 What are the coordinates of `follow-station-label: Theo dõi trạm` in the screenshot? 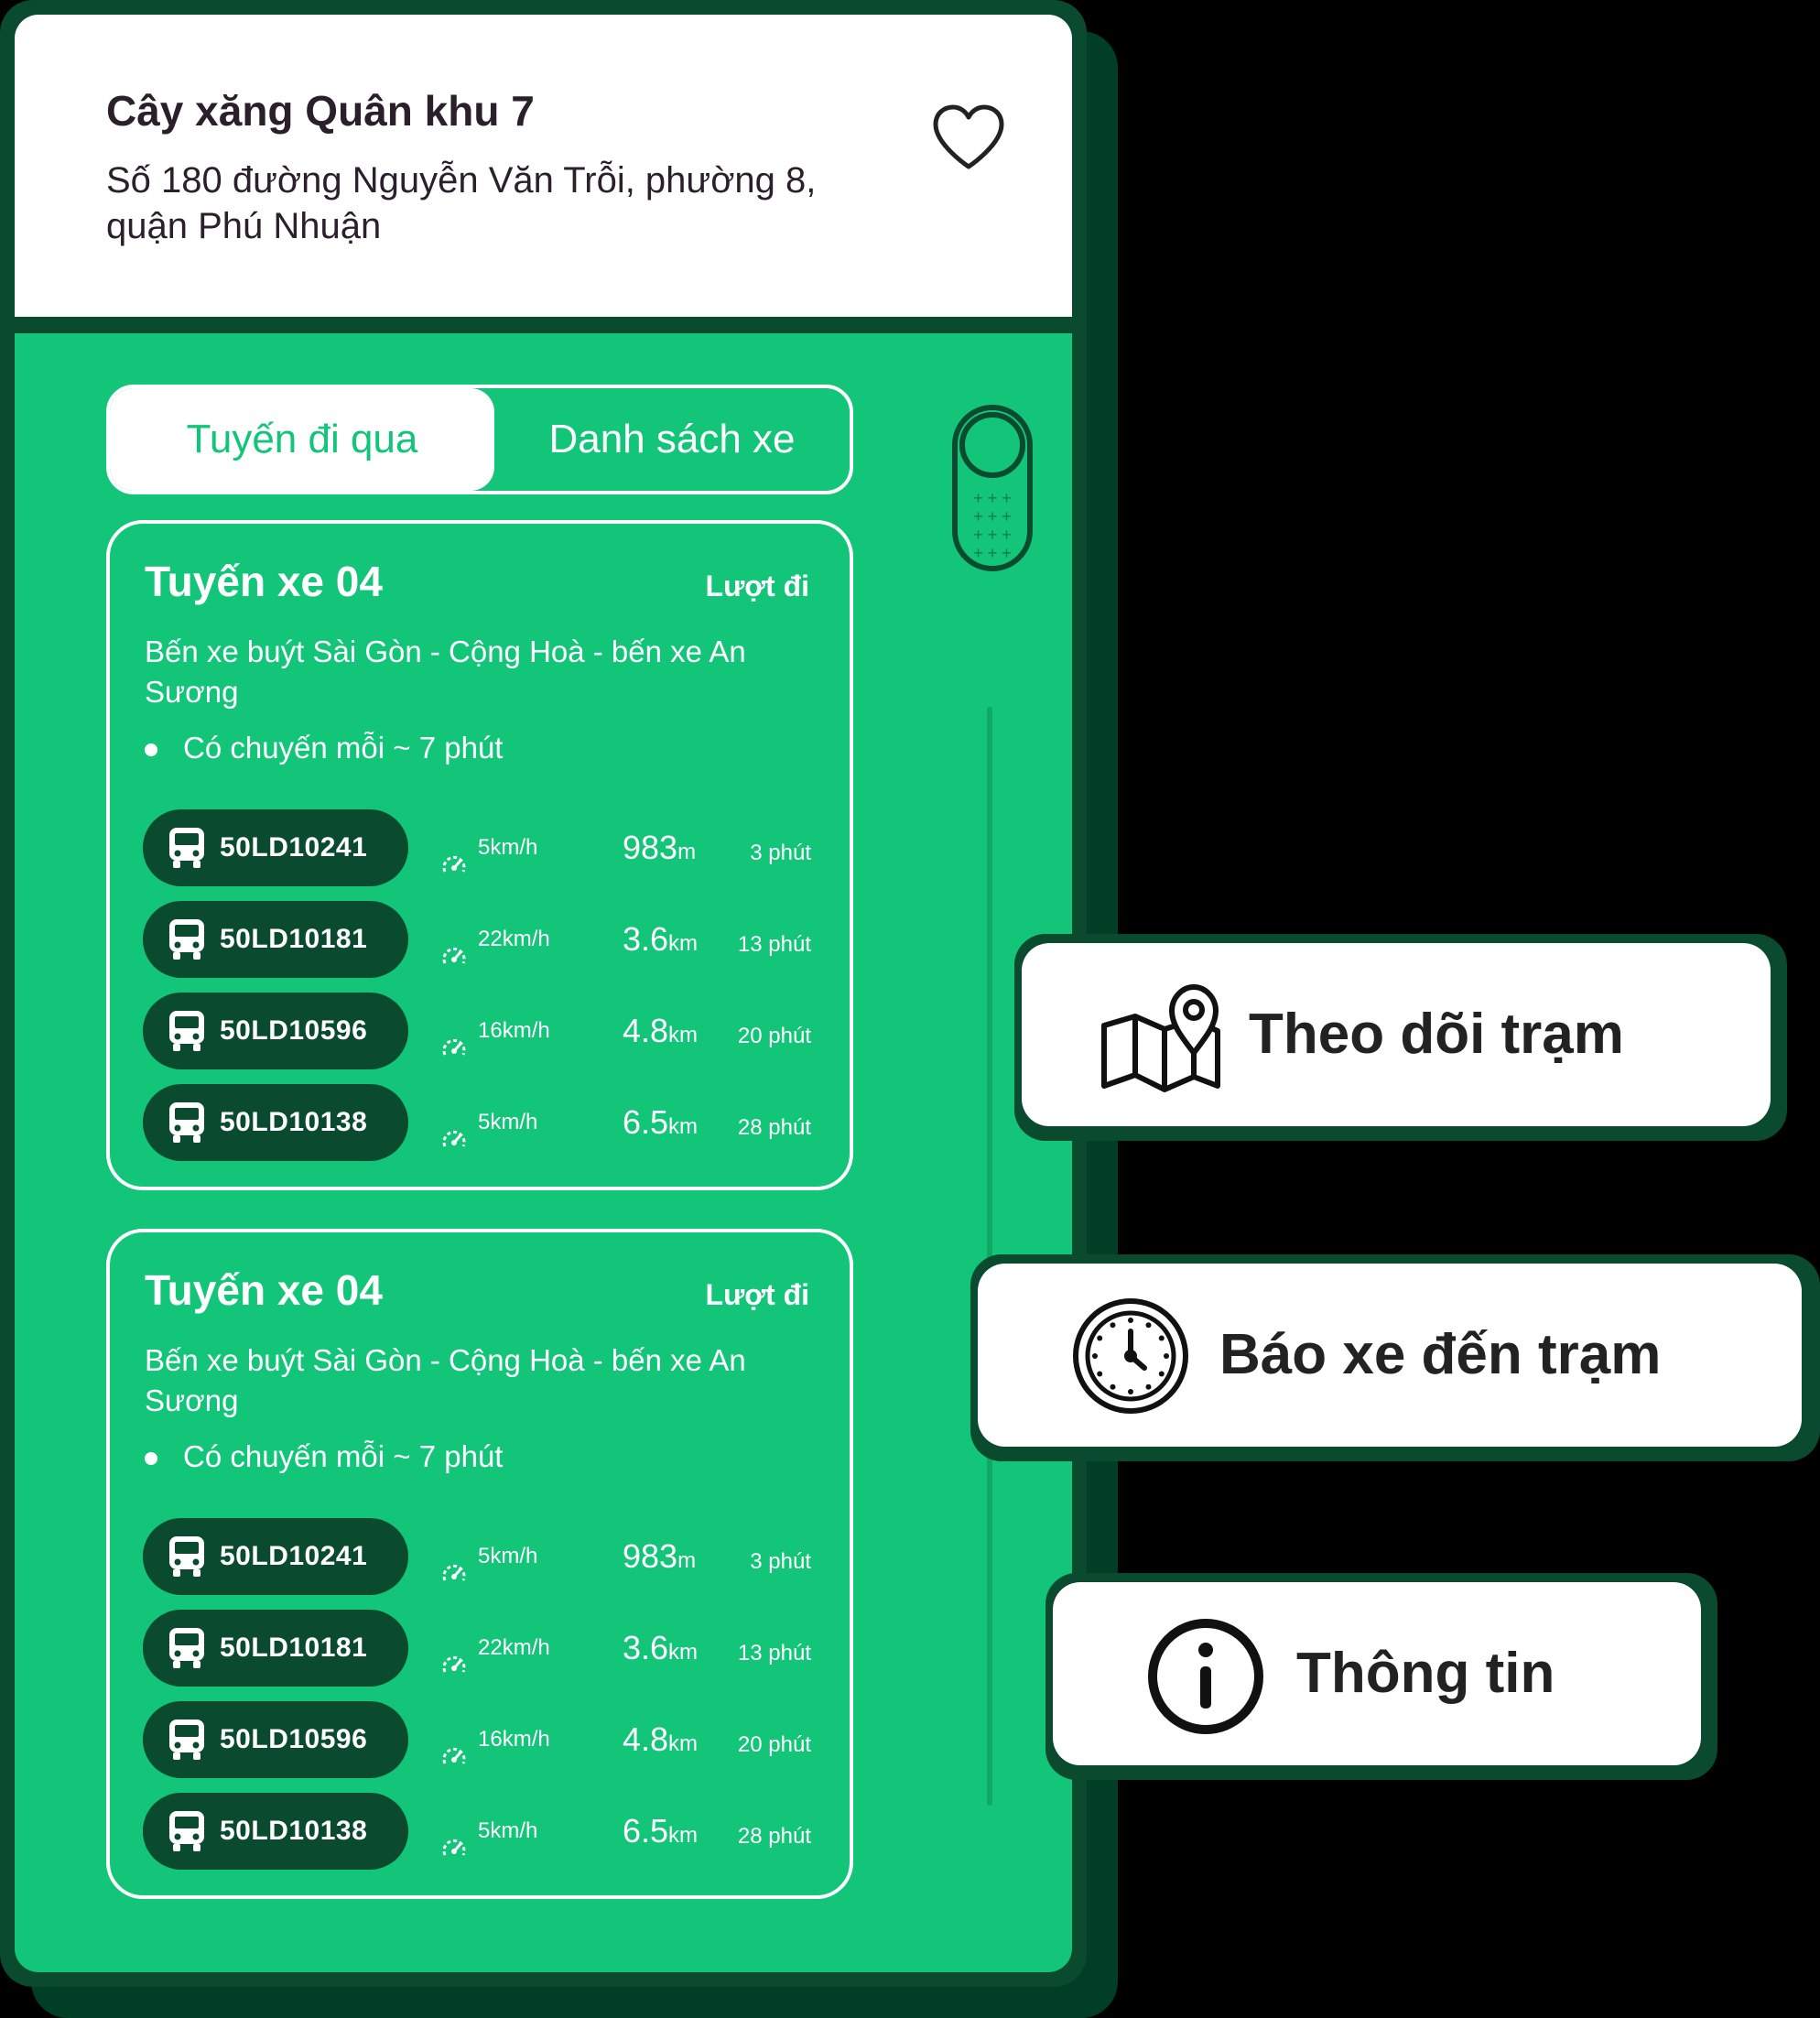 It's located at (1436, 1034).